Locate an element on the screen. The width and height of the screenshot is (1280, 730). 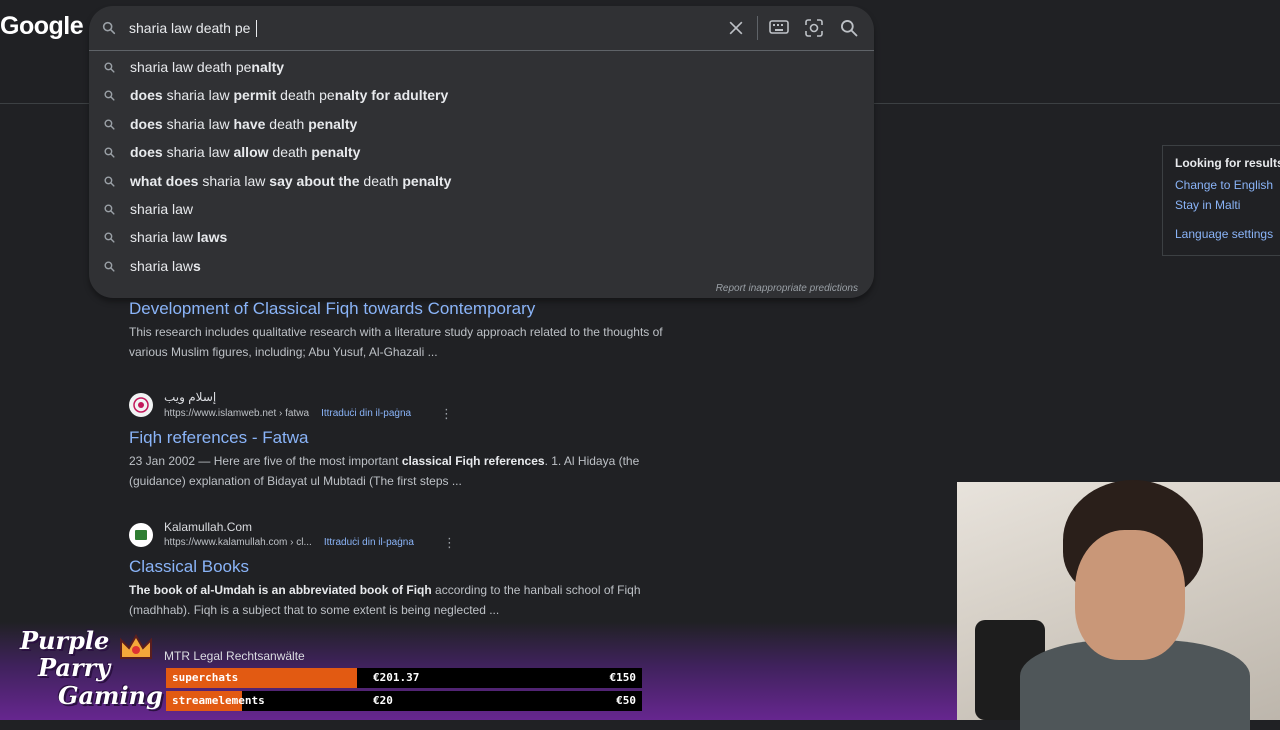
result-title: Fiqh references - Fatwa is located at coordinates (219, 438).